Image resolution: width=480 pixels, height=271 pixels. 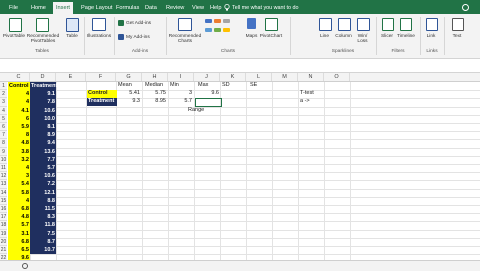 I want to click on row-header: 16, so click(x=3, y=209).